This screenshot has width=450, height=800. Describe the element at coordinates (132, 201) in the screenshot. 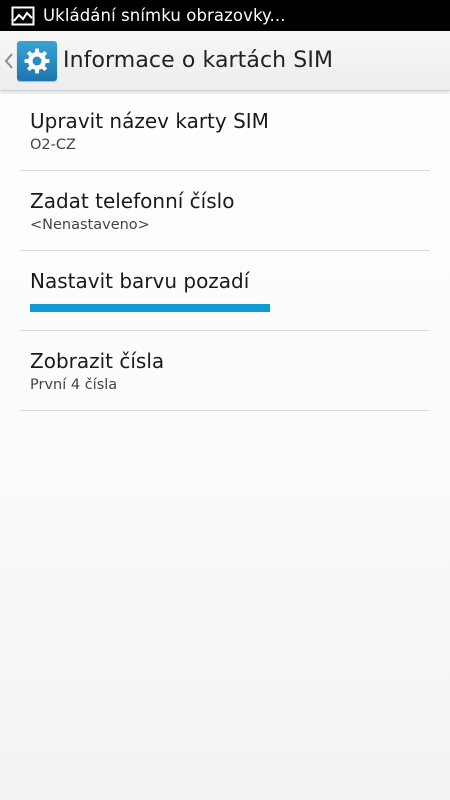

I see `item-title: Zadat telefonní číslo` at that location.